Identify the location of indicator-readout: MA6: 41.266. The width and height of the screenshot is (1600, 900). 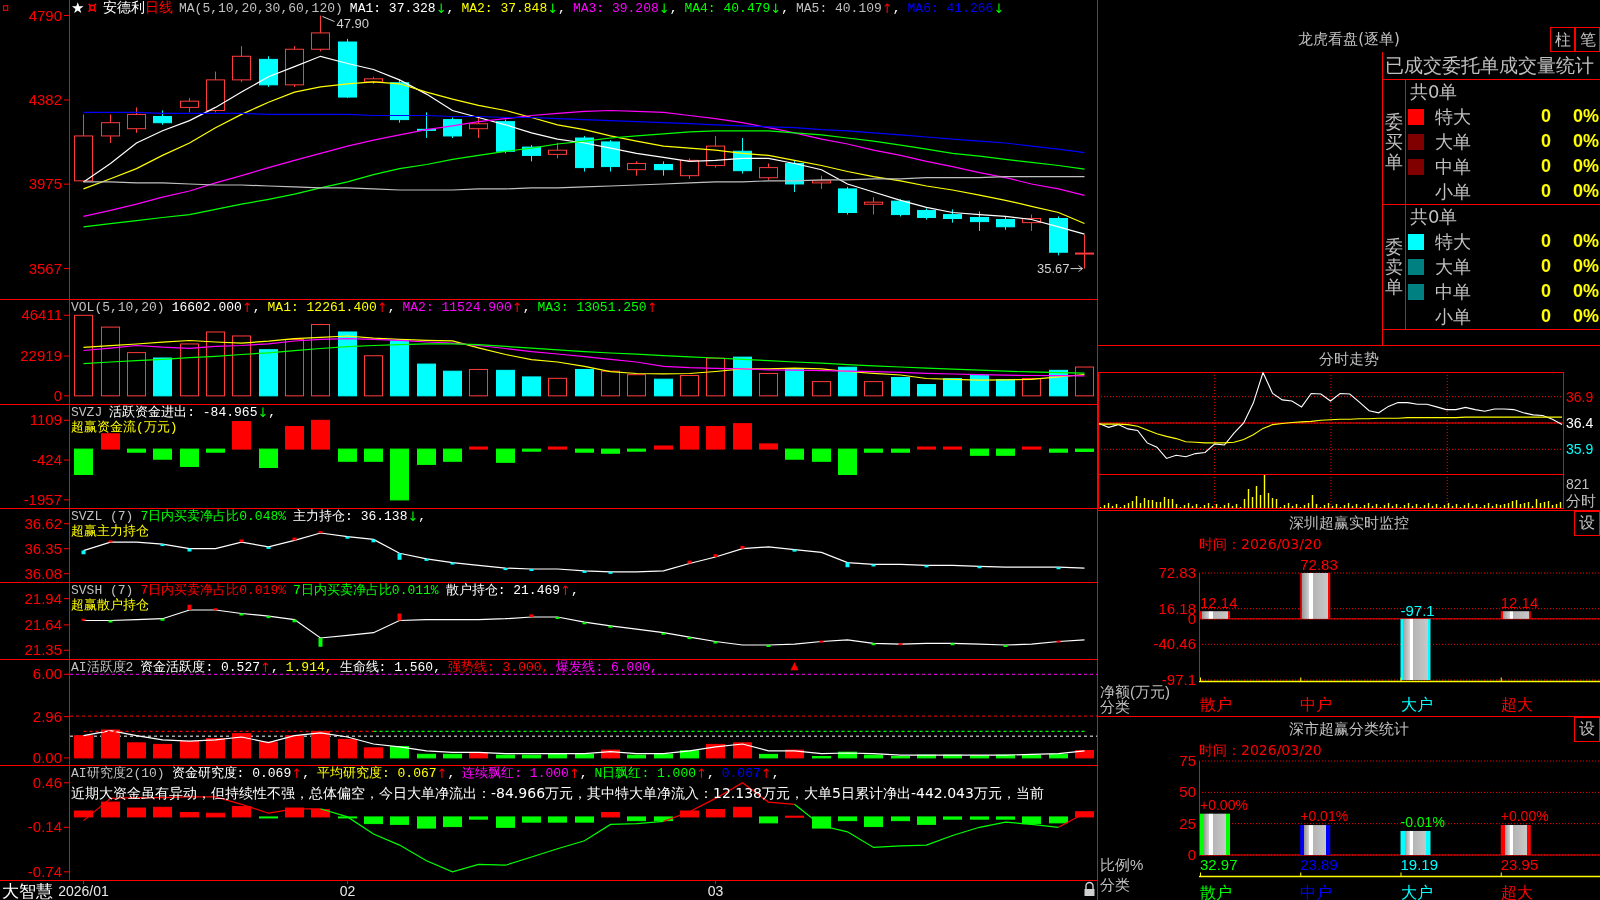
(950, 8).